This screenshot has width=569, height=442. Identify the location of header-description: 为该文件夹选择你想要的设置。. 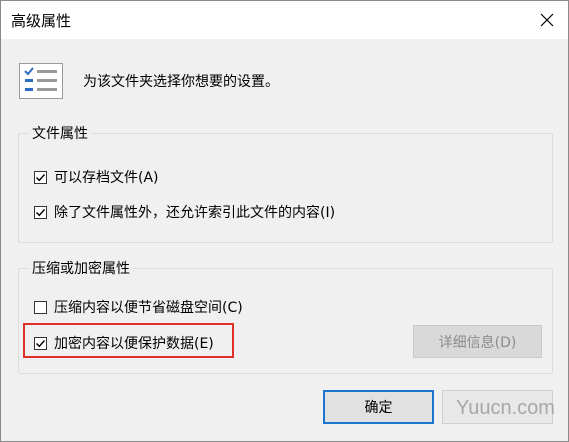
(181, 82).